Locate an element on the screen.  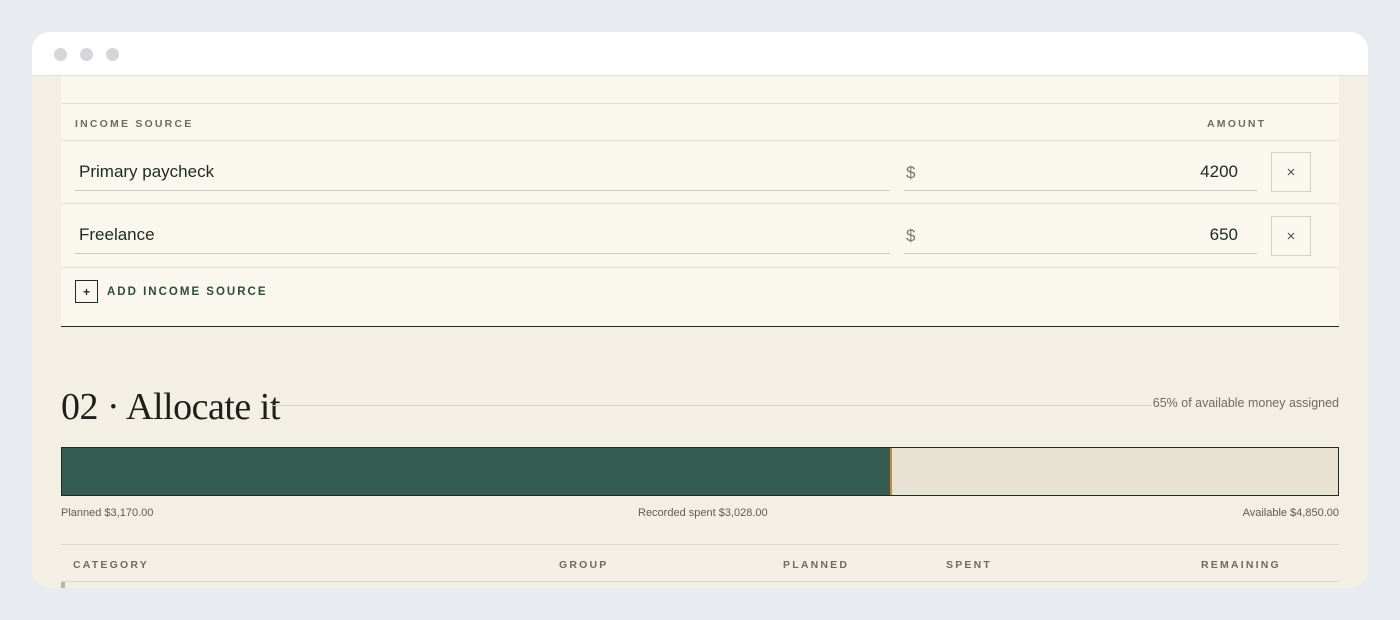
group-column-header: GROUP is located at coordinates (584, 565).